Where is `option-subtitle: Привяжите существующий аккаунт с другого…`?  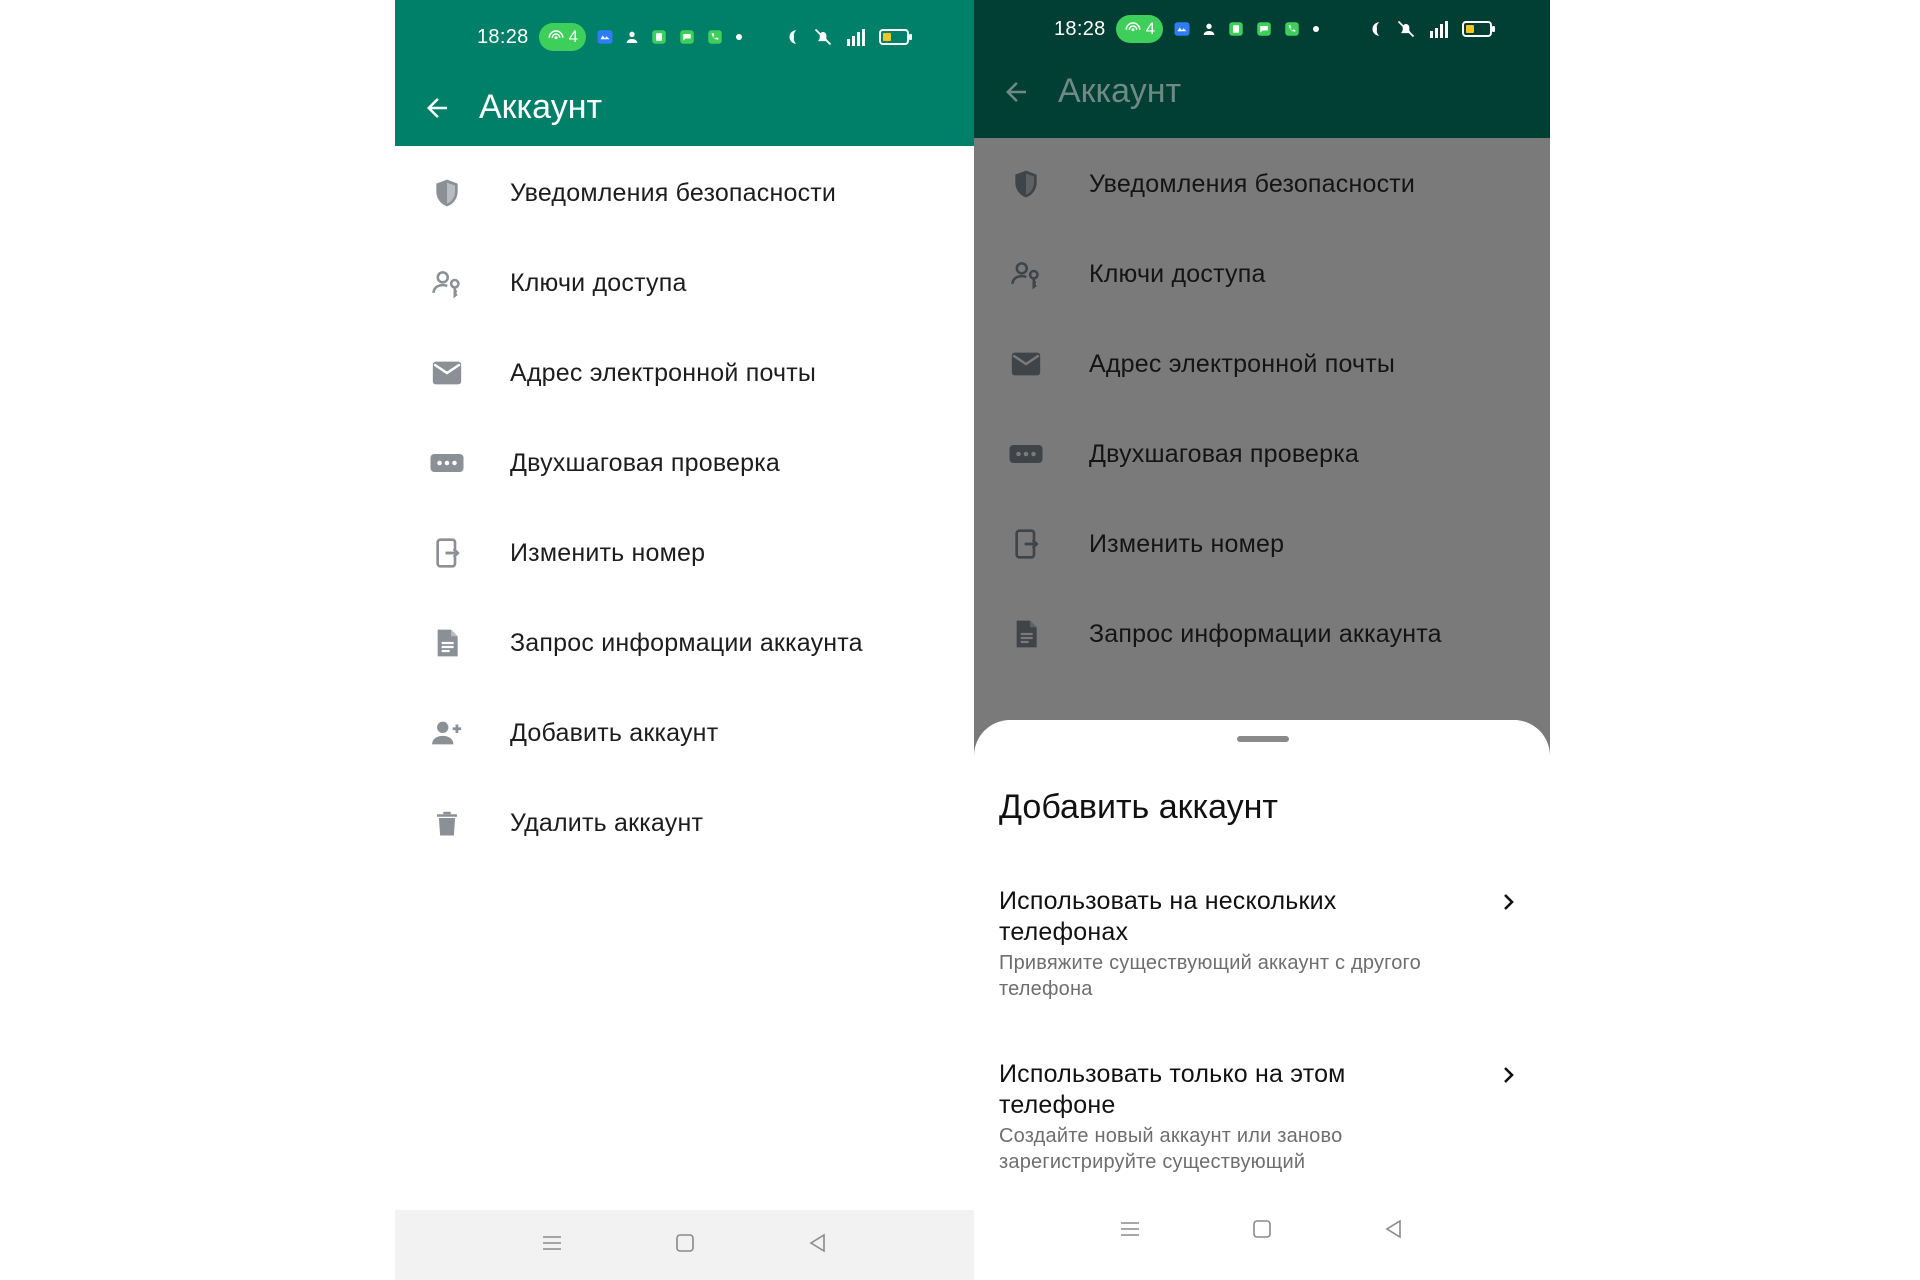 option-subtitle: Привяжите существующий аккаунт с другого… is located at coordinates (1210, 976).